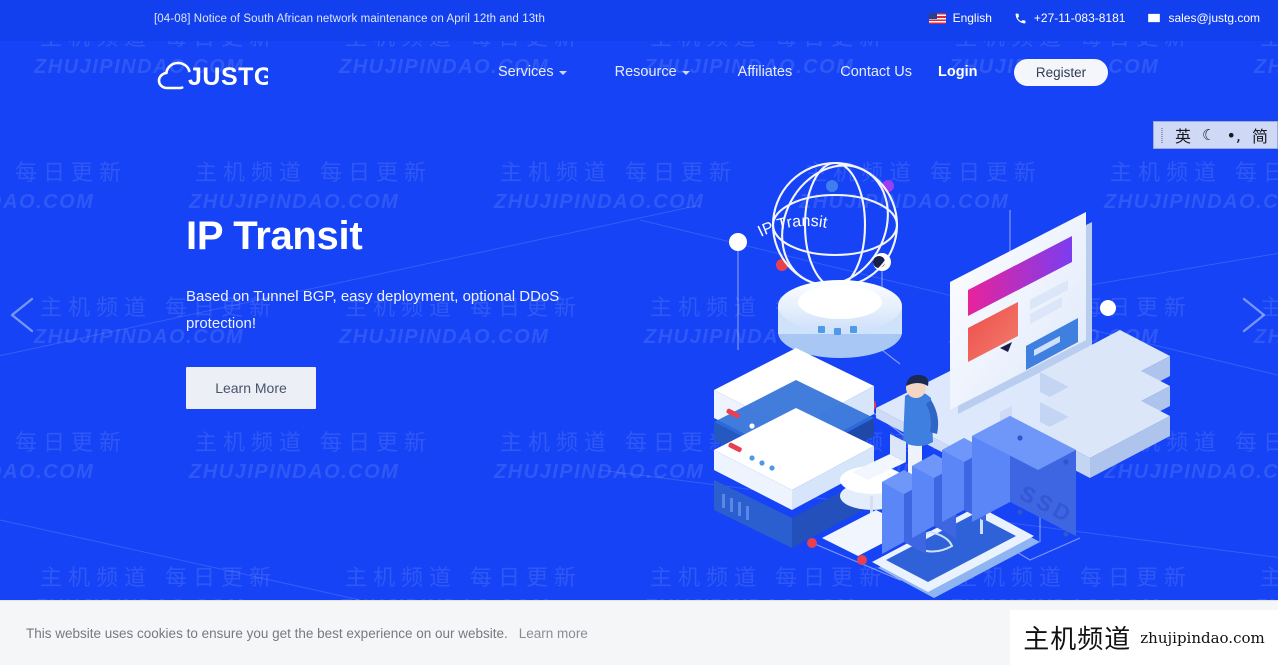  I want to click on site-watermark-badge: 主机频道 zhujipindao.com, so click(1144, 637).